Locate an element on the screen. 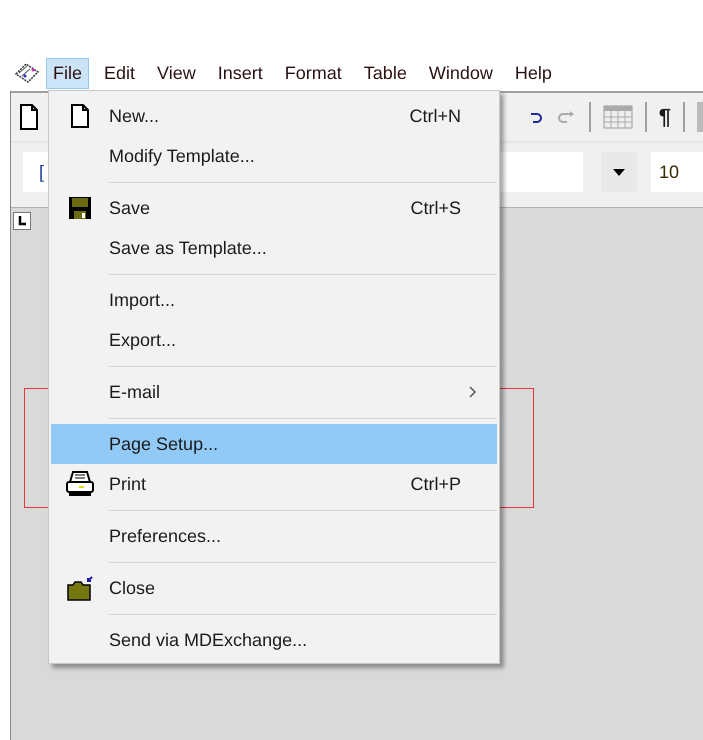  menu-bar-item: View is located at coordinates (176, 73).